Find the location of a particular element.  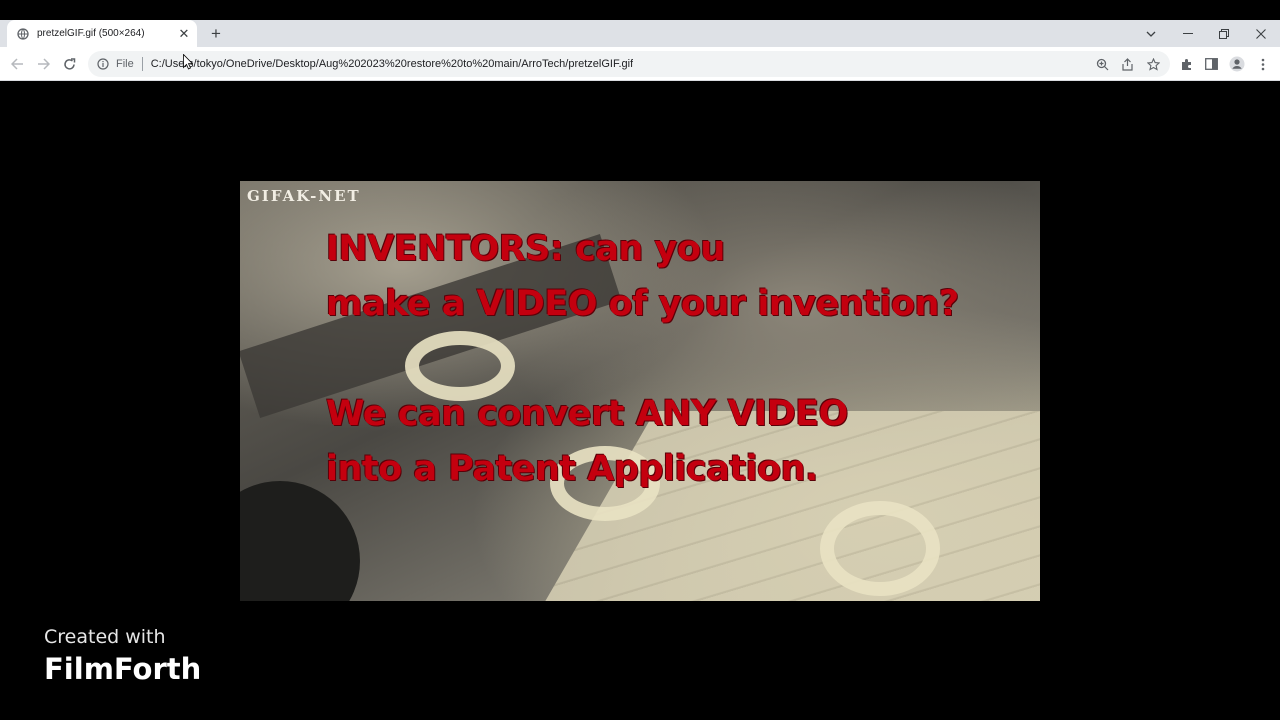

tab-search-chevron-icon is located at coordinates (1151, 33).